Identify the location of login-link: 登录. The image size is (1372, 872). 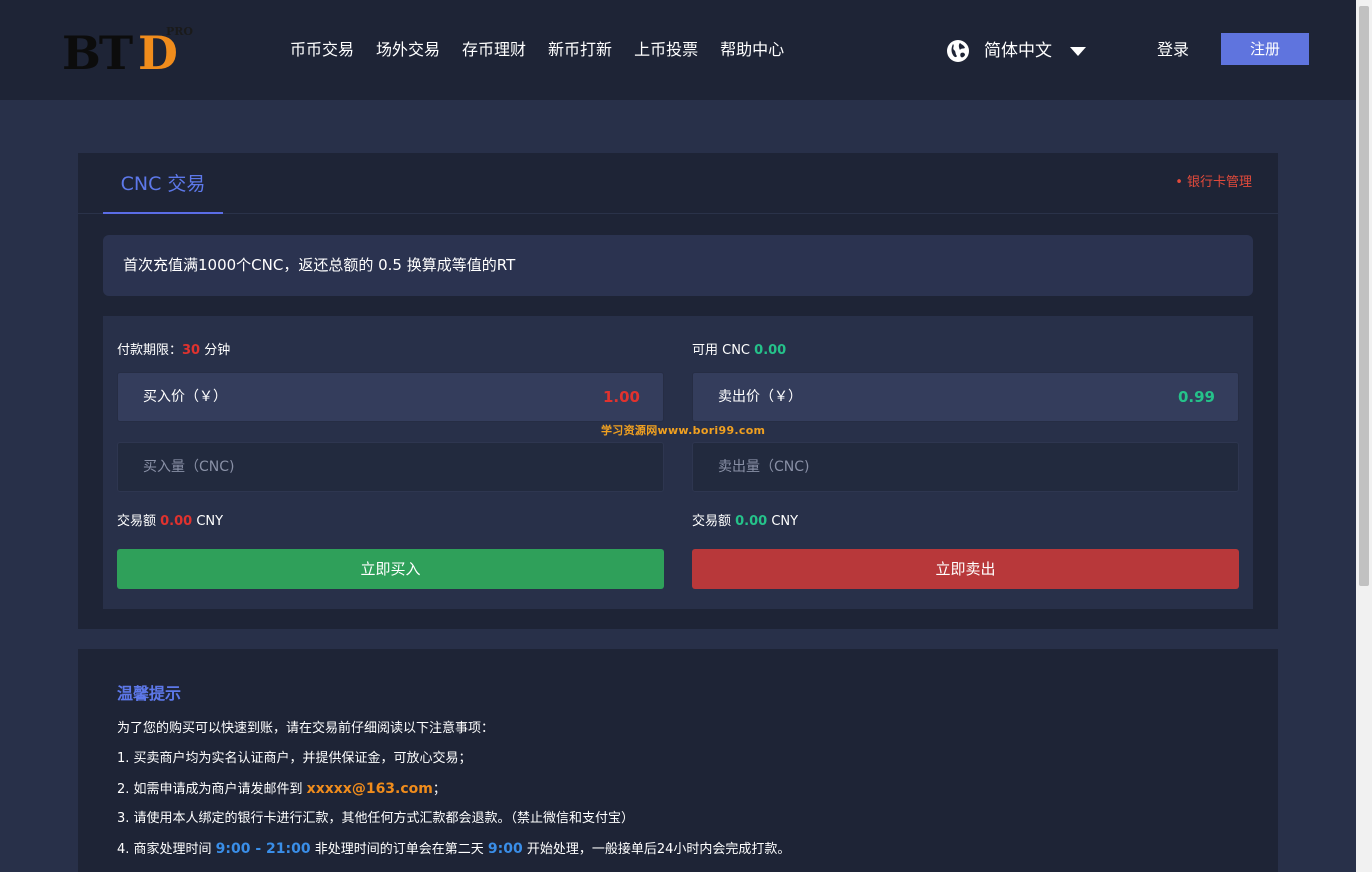
(1173, 50).